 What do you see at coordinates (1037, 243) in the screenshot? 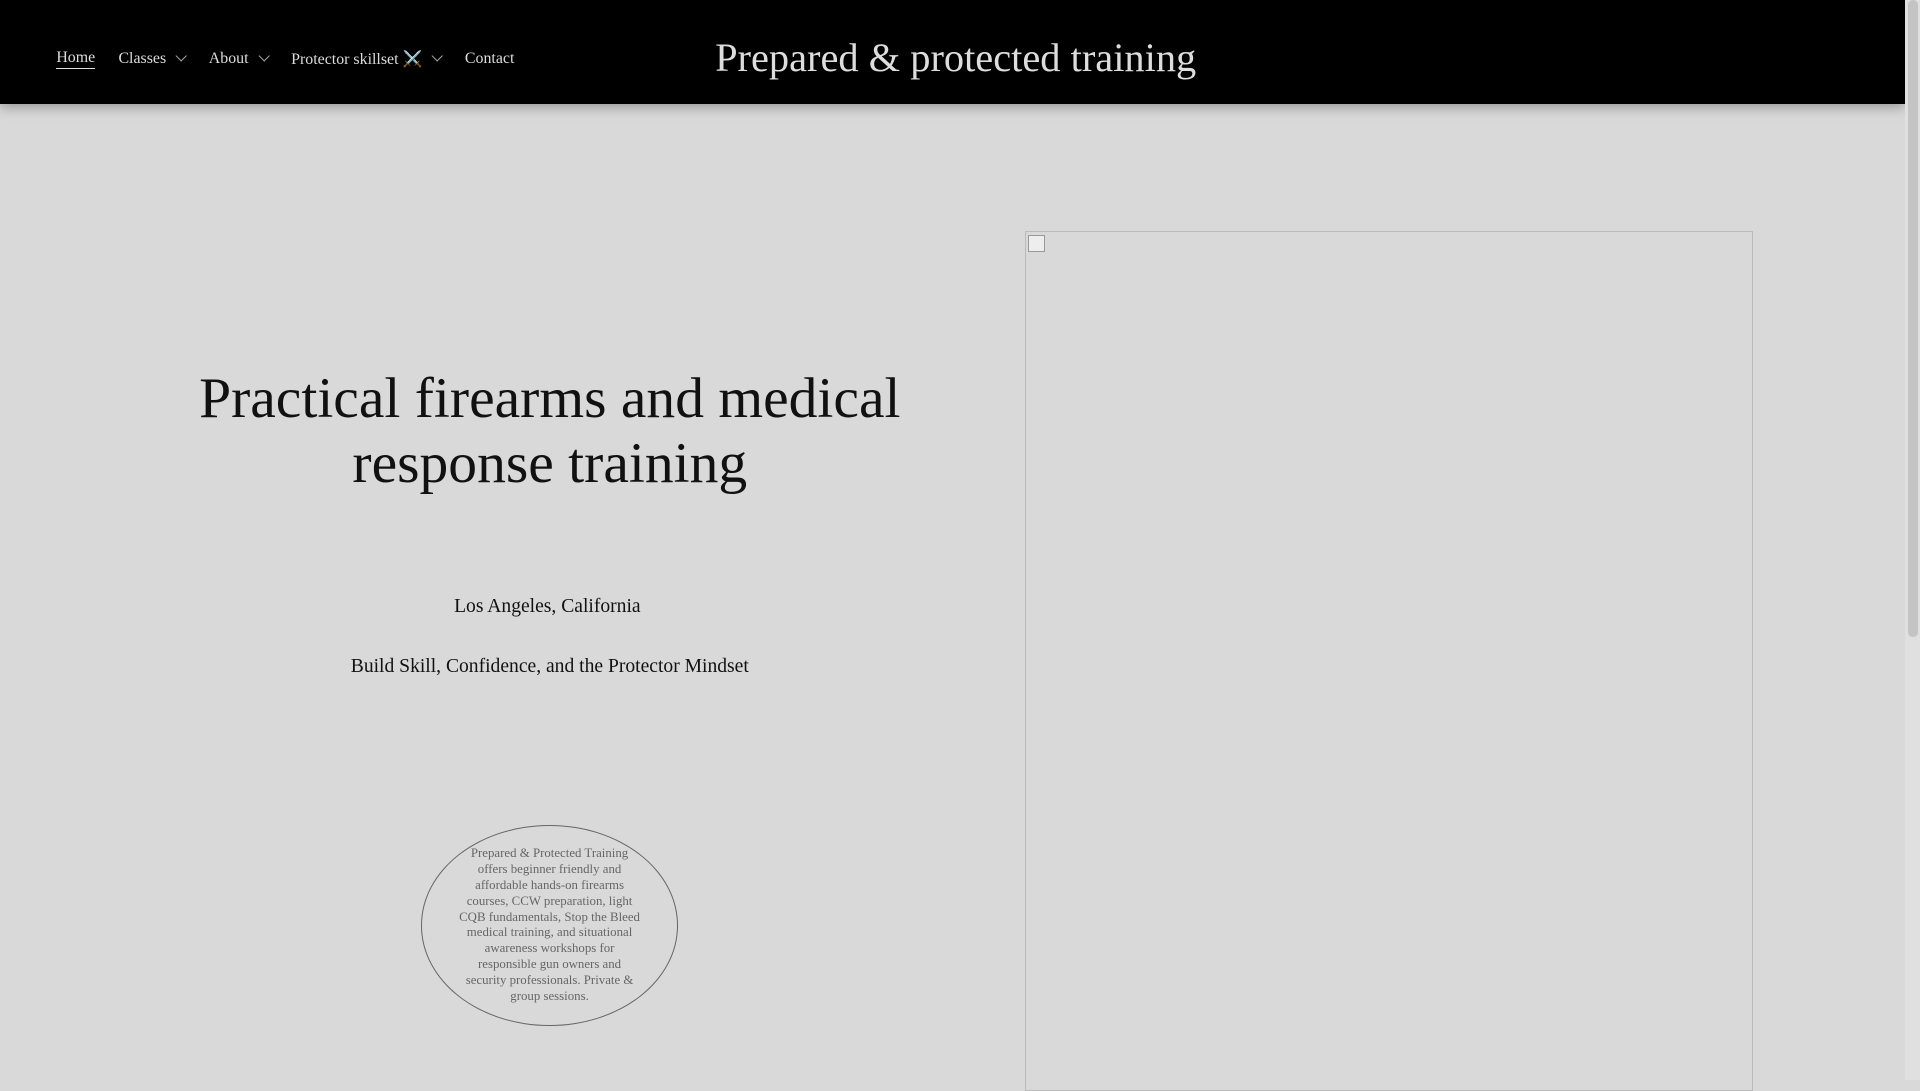
I see `broken-image-icon` at bounding box center [1037, 243].